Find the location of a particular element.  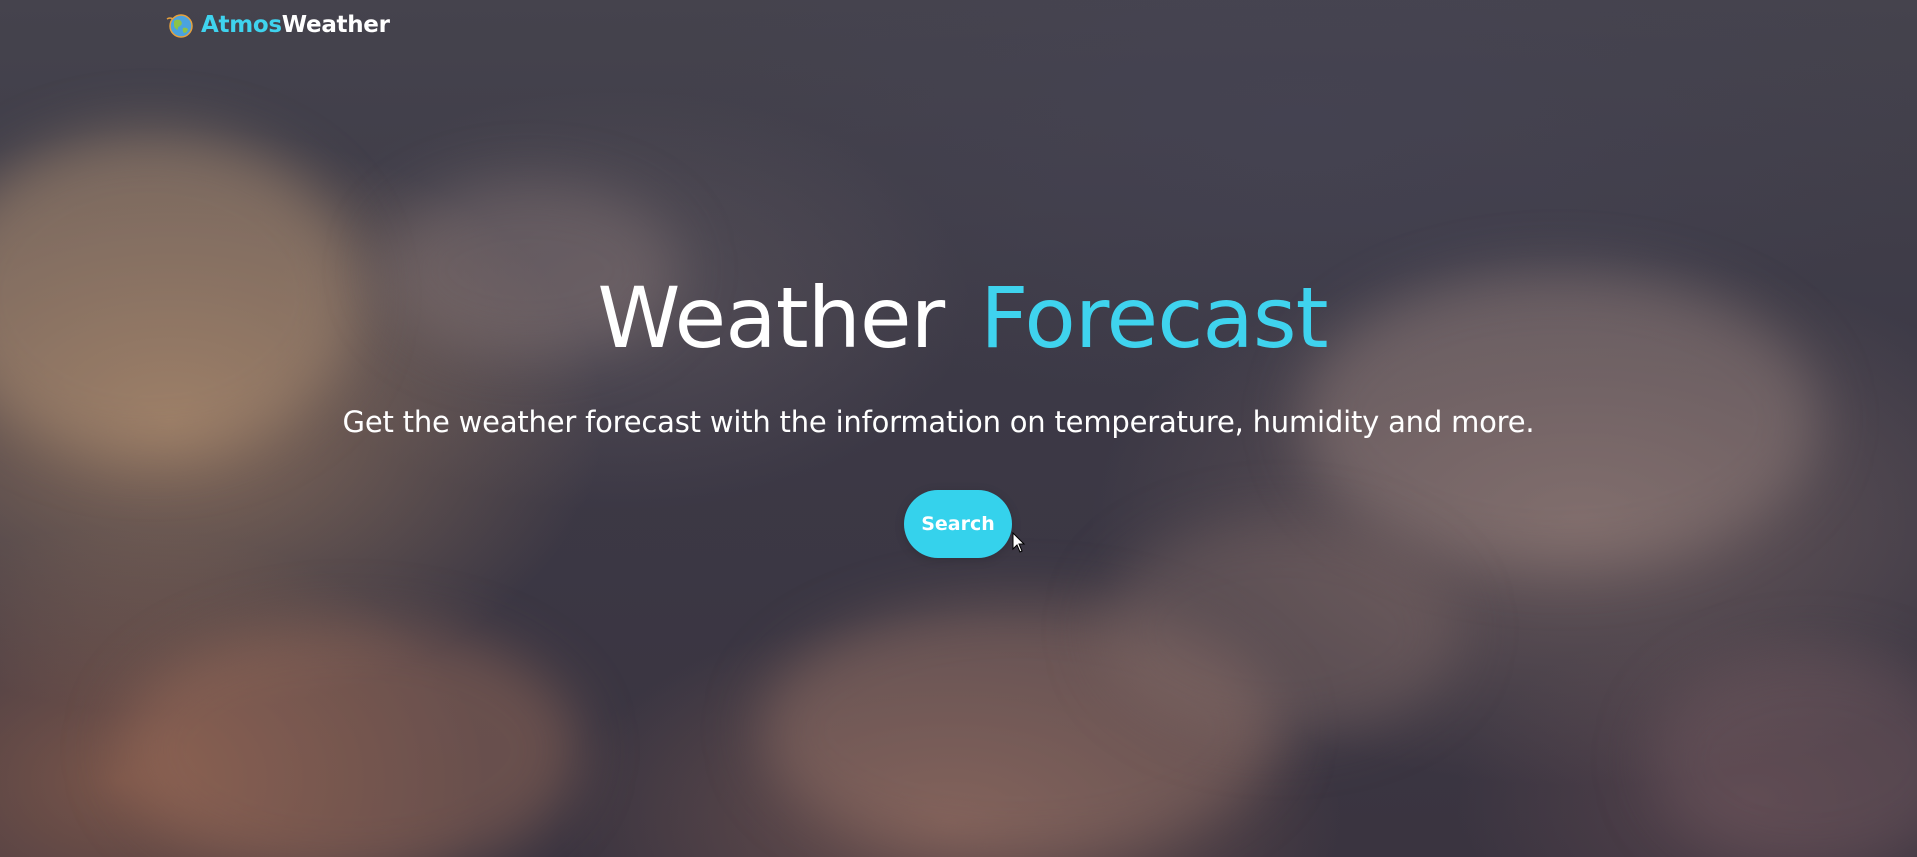

mouse-cursor-icon is located at coordinates (1019, 542).